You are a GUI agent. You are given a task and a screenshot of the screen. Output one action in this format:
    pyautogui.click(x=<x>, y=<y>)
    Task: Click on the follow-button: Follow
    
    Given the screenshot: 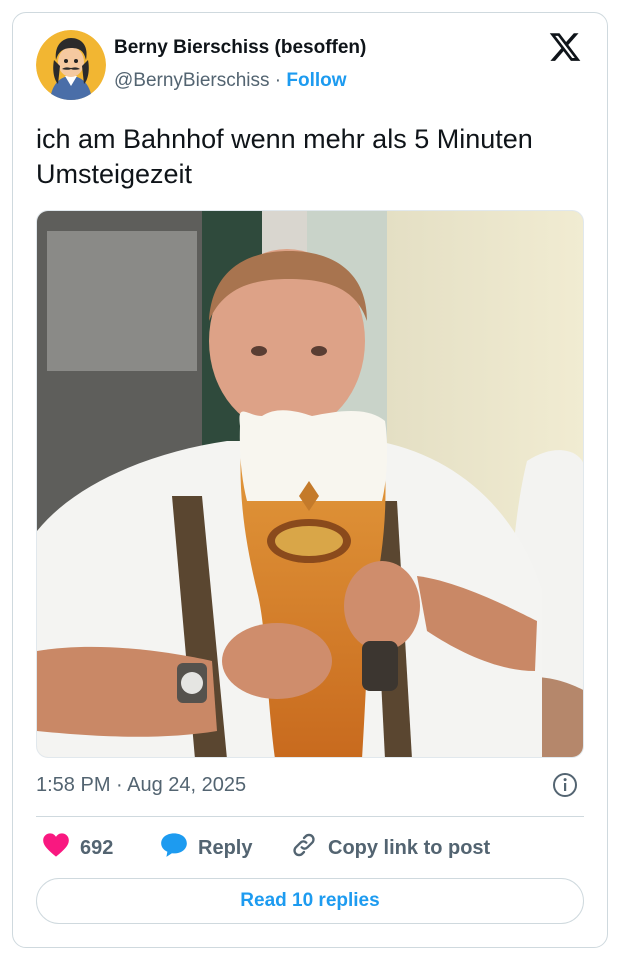 What is the action you would take?
    pyautogui.click(x=316, y=80)
    